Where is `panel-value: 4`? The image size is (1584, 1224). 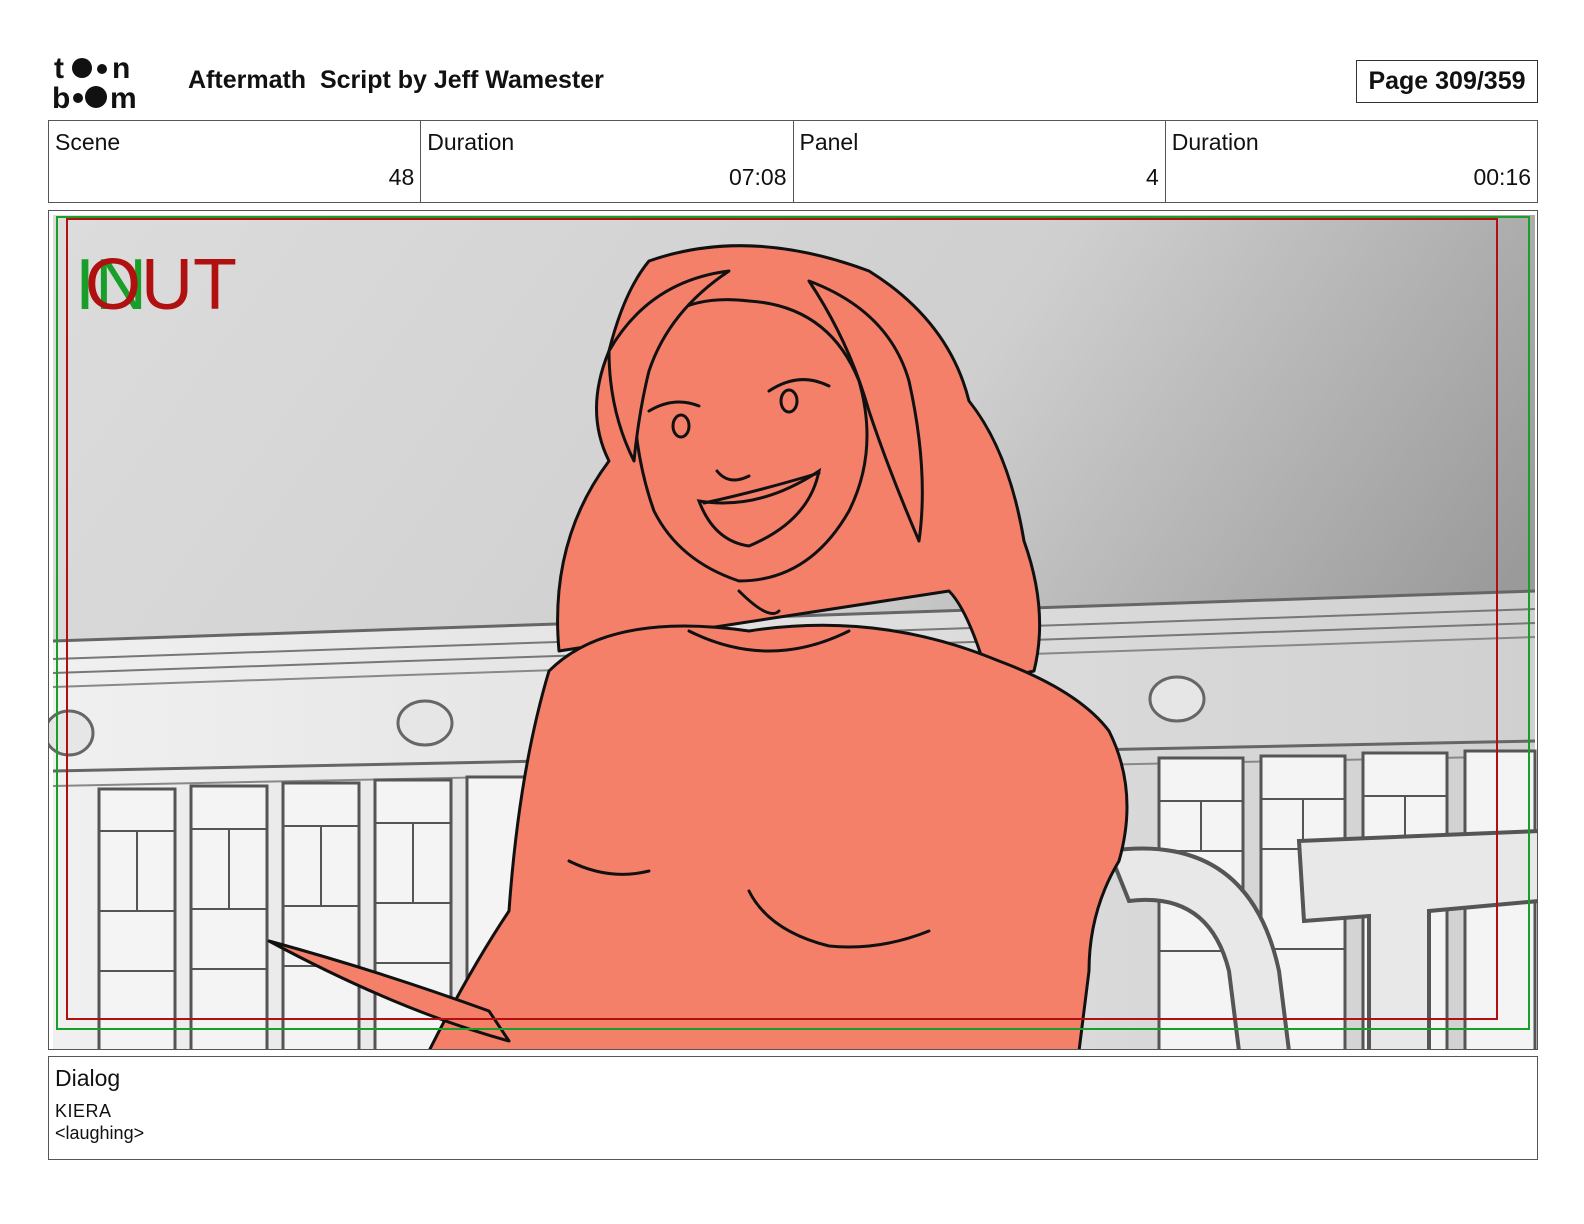
panel-value: 4 is located at coordinates (1152, 177).